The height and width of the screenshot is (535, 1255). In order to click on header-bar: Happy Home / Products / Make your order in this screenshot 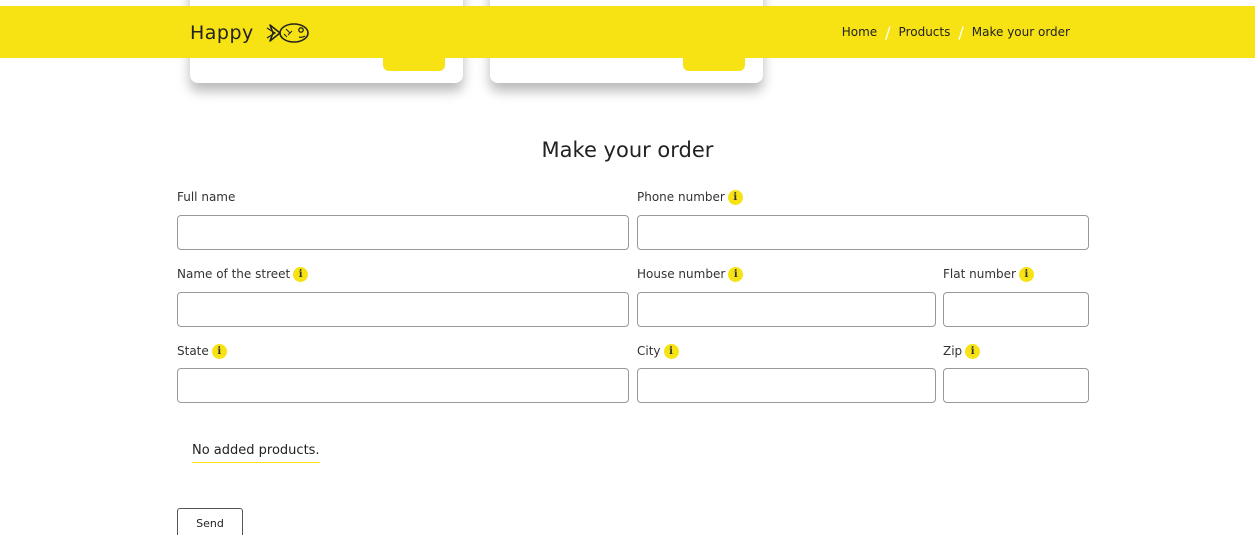, I will do `click(627, 32)`.